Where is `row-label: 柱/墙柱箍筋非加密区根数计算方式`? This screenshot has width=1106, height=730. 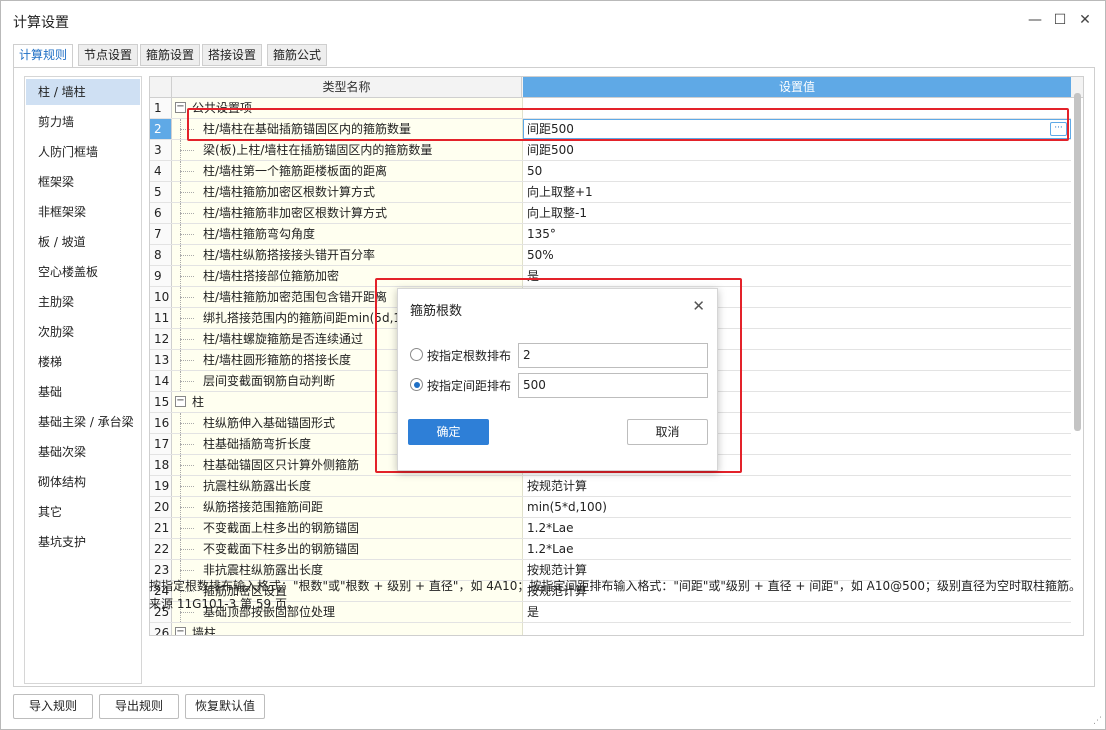
row-label: 柱/墙柱箍筋非加密区根数计算方式 is located at coordinates (295, 213).